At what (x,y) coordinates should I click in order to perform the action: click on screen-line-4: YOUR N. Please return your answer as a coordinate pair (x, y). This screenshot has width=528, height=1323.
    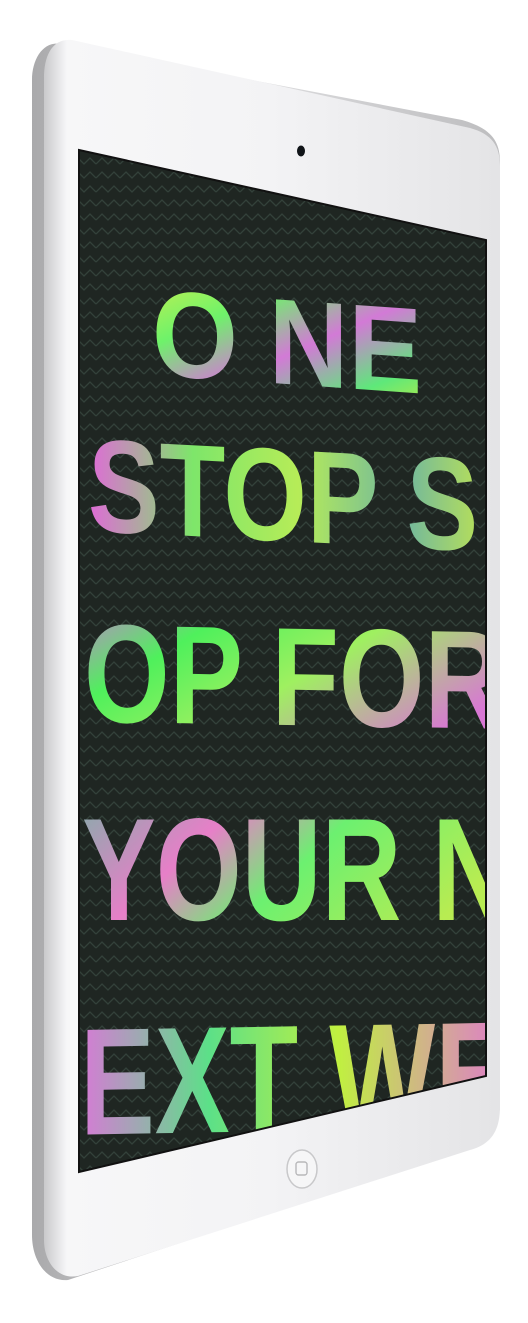
    Looking at the image, I should click on (297, 869).